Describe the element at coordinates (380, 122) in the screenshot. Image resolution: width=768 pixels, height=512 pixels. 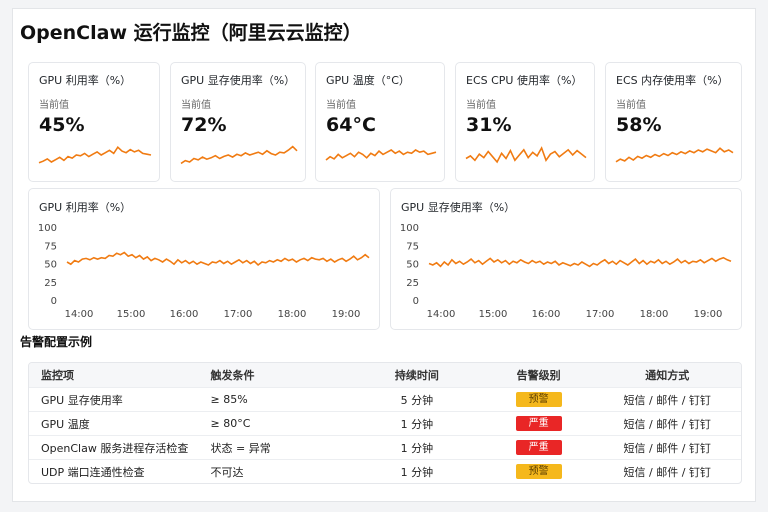
I see `stat-card-gpu-temp: GPU 温度（°C） 当前值 64°C` at that location.